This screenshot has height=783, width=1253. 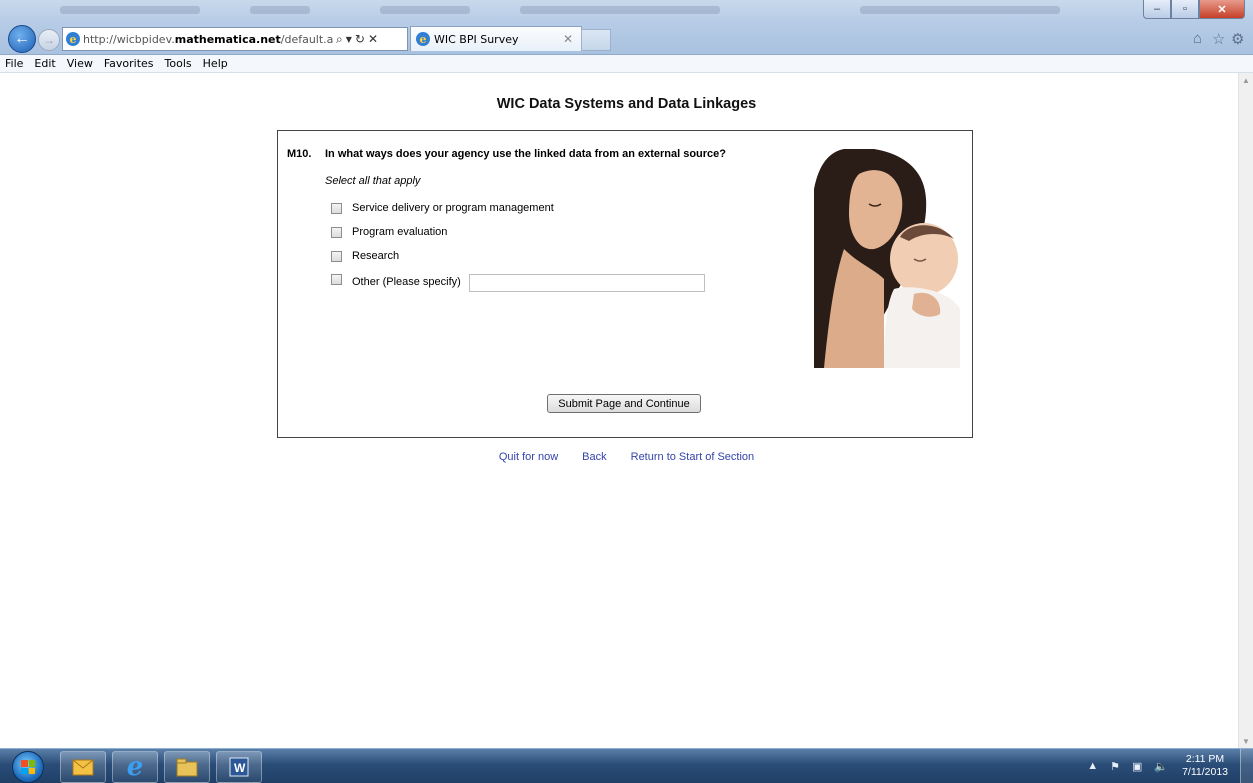 What do you see at coordinates (135, 767) in the screenshot?
I see `internet-explorer-icon: e` at bounding box center [135, 767].